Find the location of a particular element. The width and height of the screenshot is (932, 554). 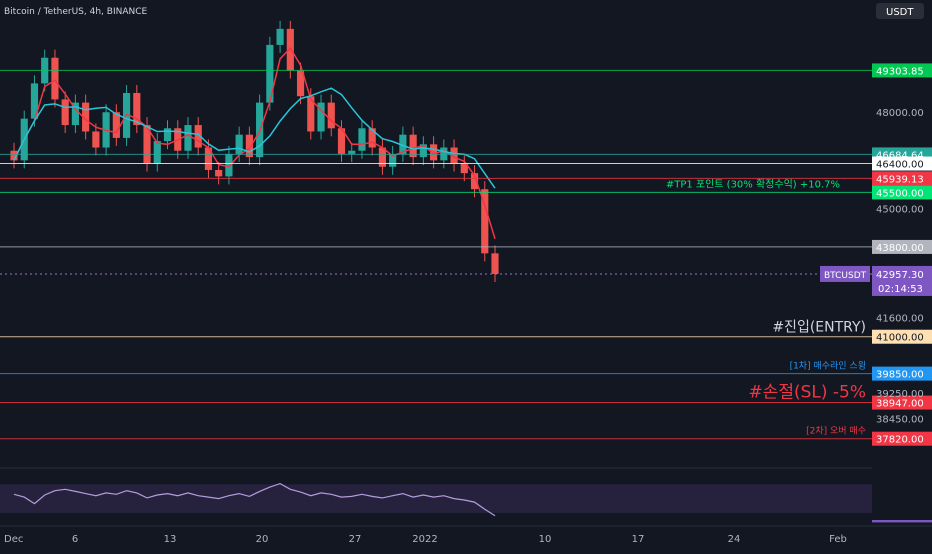

price-tag-label: 45500.00 is located at coordinates (900, 193).